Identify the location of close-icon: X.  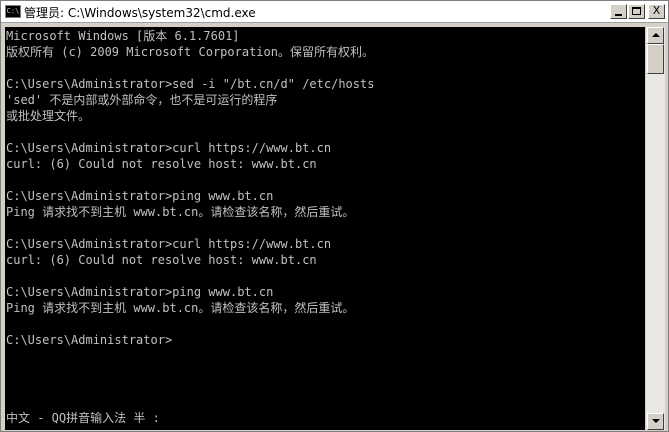
(656, 10).